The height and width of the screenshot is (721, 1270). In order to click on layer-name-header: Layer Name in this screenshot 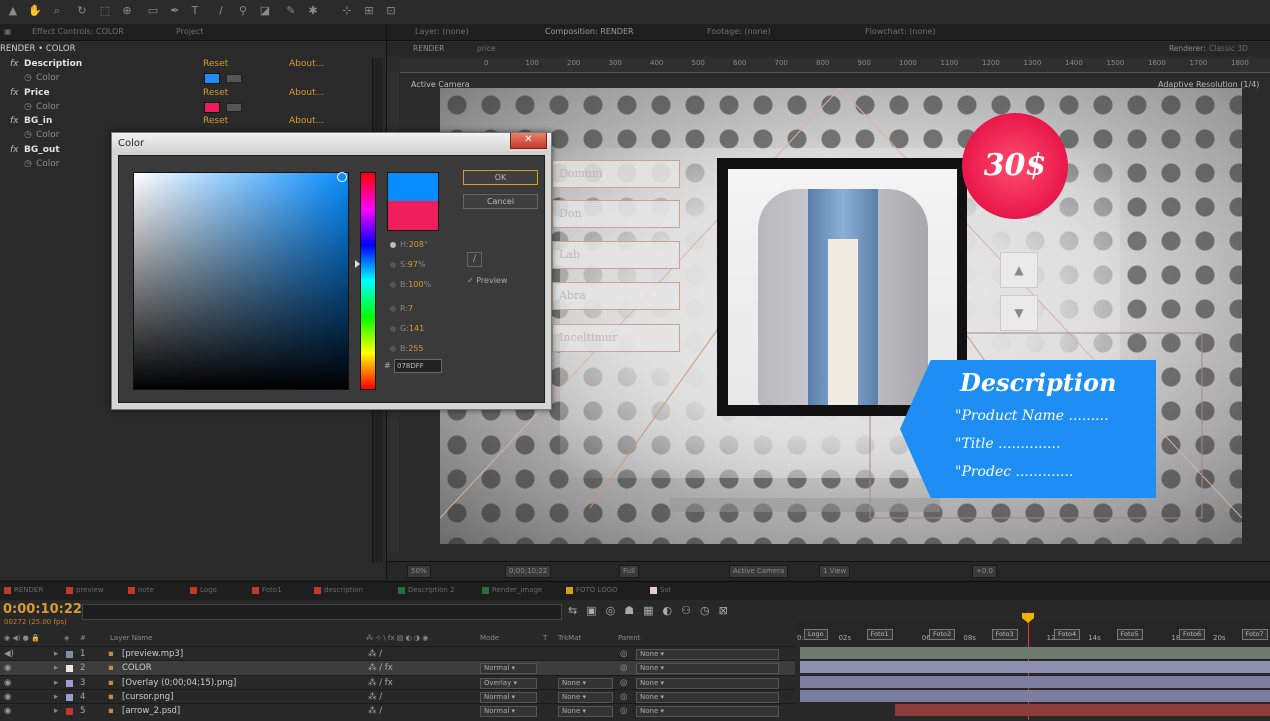, I will do `click(131, 638)`.